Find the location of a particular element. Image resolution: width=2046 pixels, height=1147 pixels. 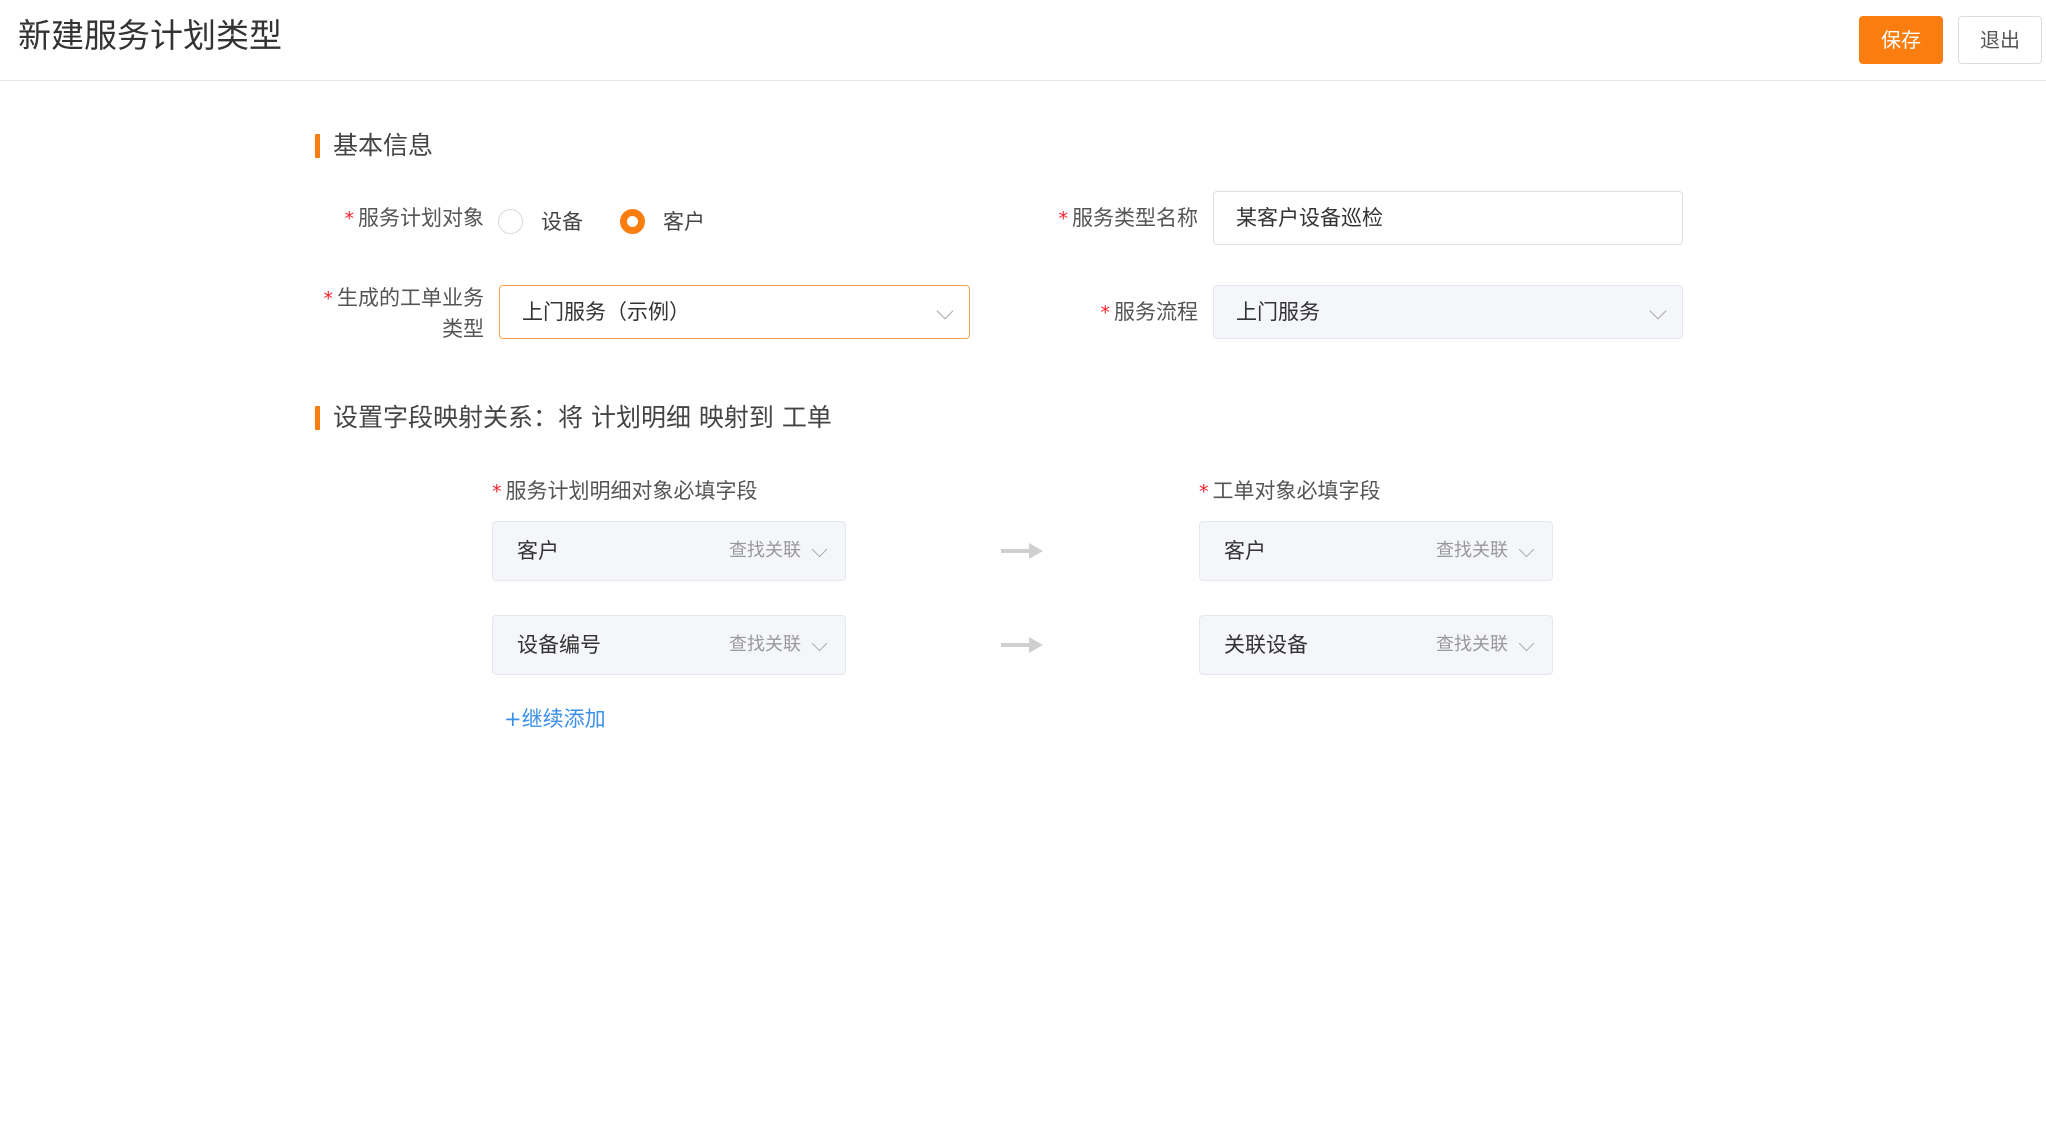

radio-customer-label: 客户 is located at coordinates (684, 222).